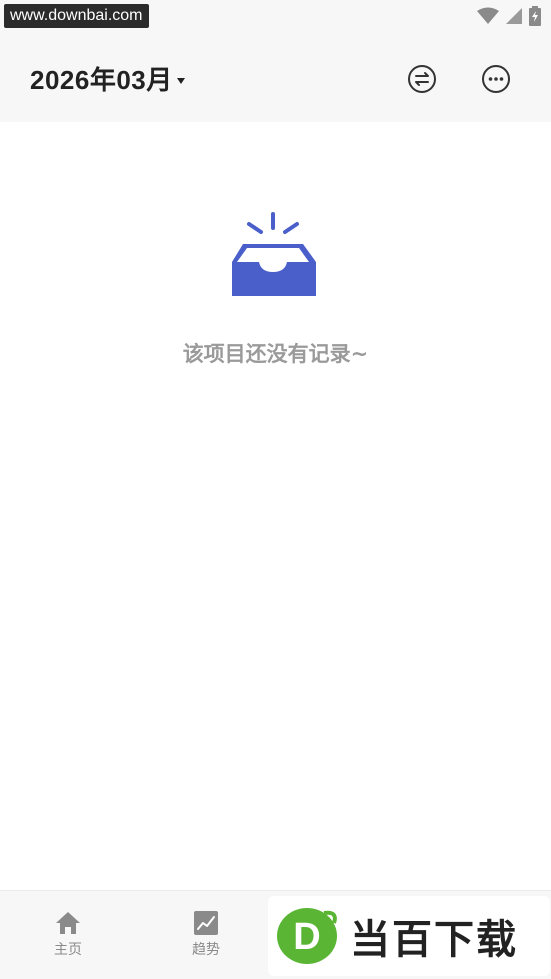 Image resolution: width=551 pixels, height=979 pixels. Describe the element at coordinates (275, 78) in the screenshot. I see `header: 2026年03月` at that location.